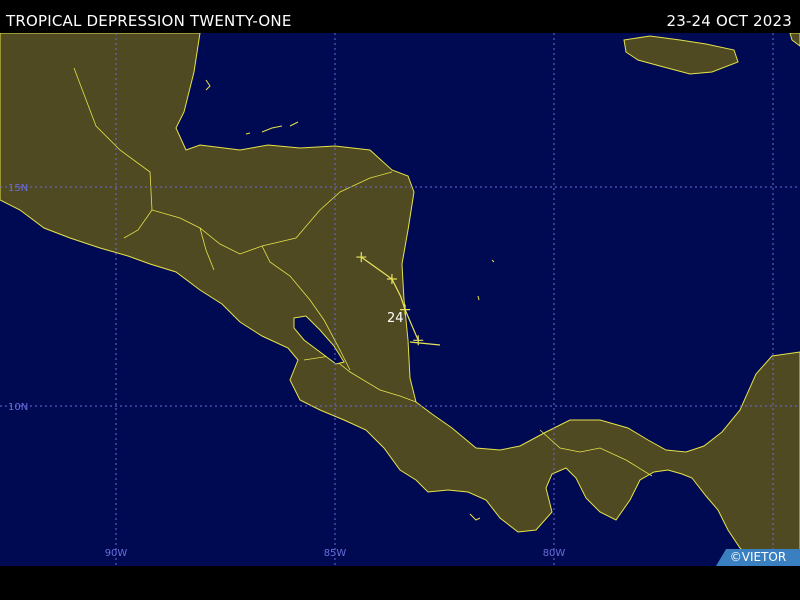 Image resolution: width=800 pixels, height=600 pixels. What do you see at coordinates (18, 407) in the screenshot?
I see `lat-label-10n: 10N` at bounding box center [18, 407].